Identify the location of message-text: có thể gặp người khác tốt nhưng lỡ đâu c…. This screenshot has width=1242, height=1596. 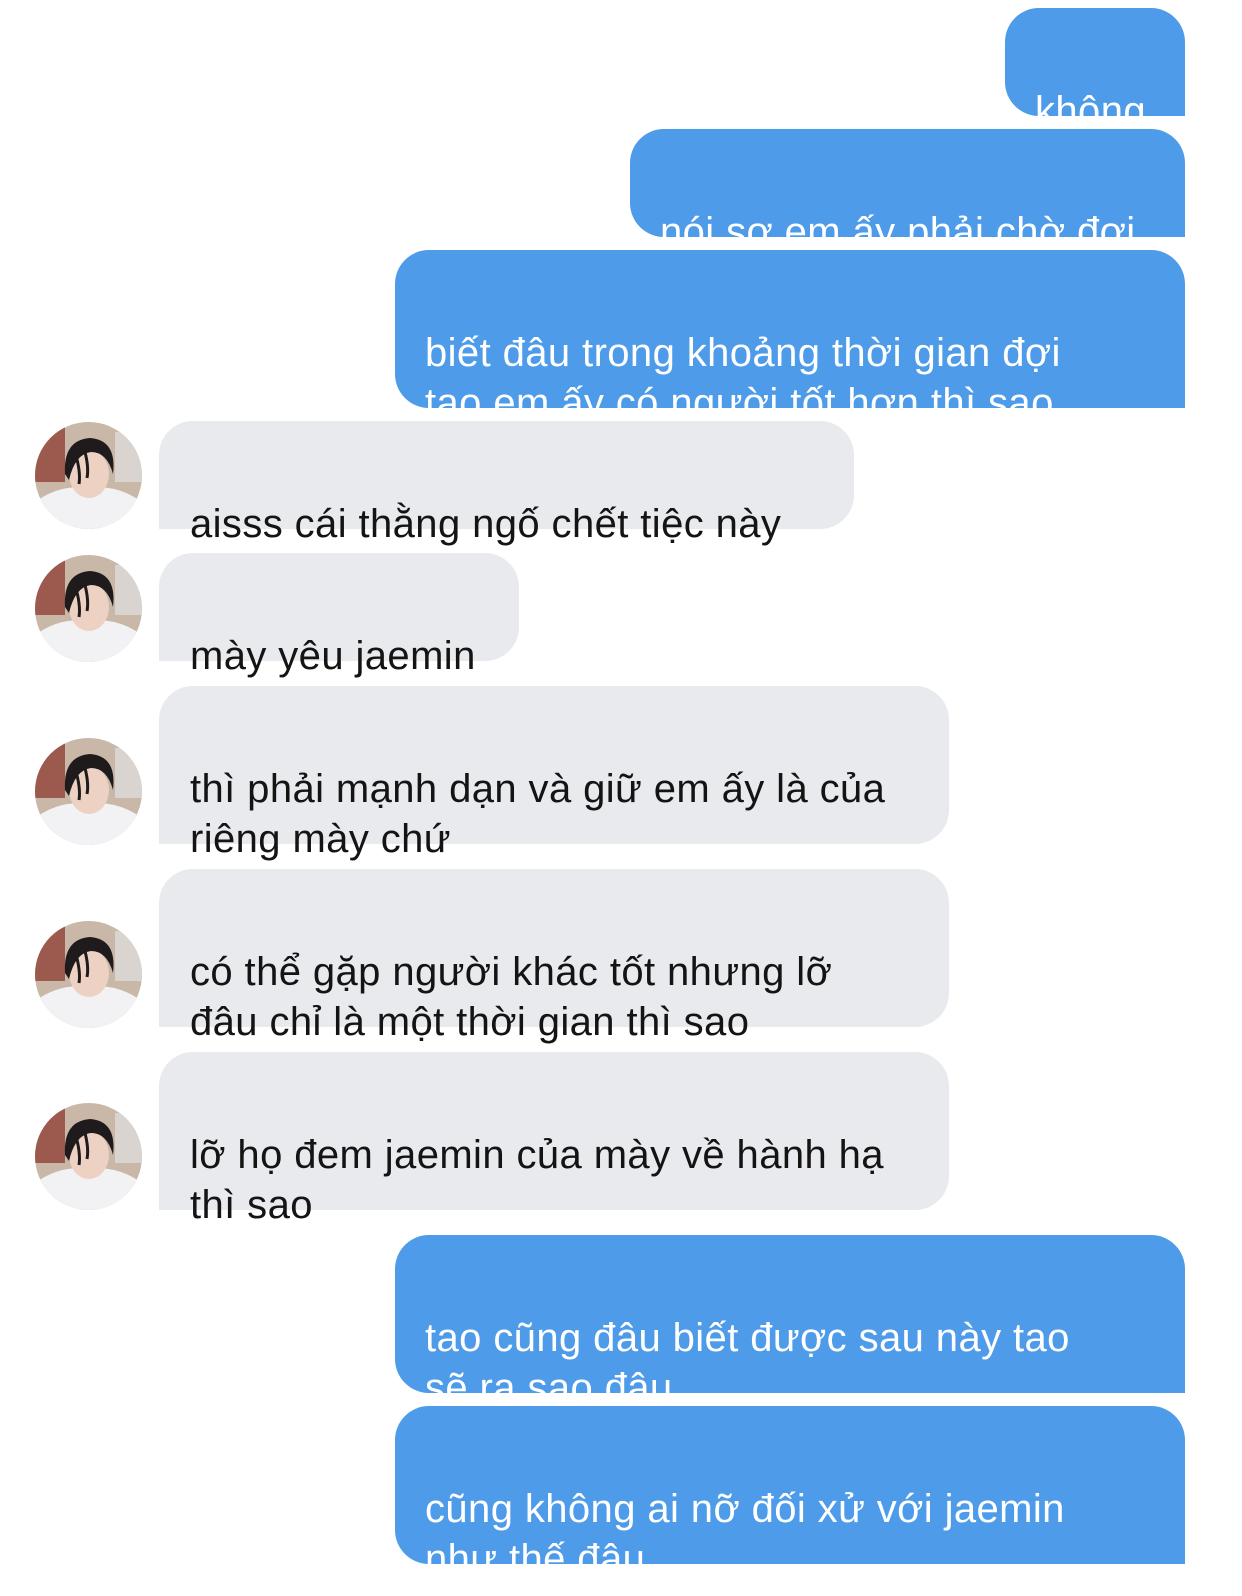
(511, 997).